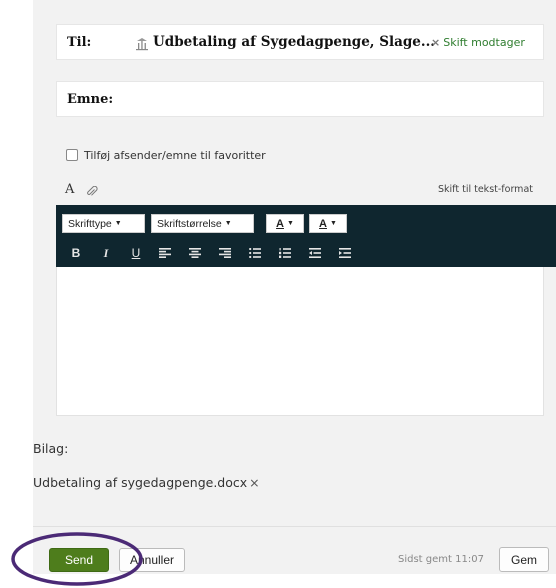 The image size is (556, 588). Describe the element at coordinates (323, 223) in the screenshot. I see `background-color-label: A` at that location.